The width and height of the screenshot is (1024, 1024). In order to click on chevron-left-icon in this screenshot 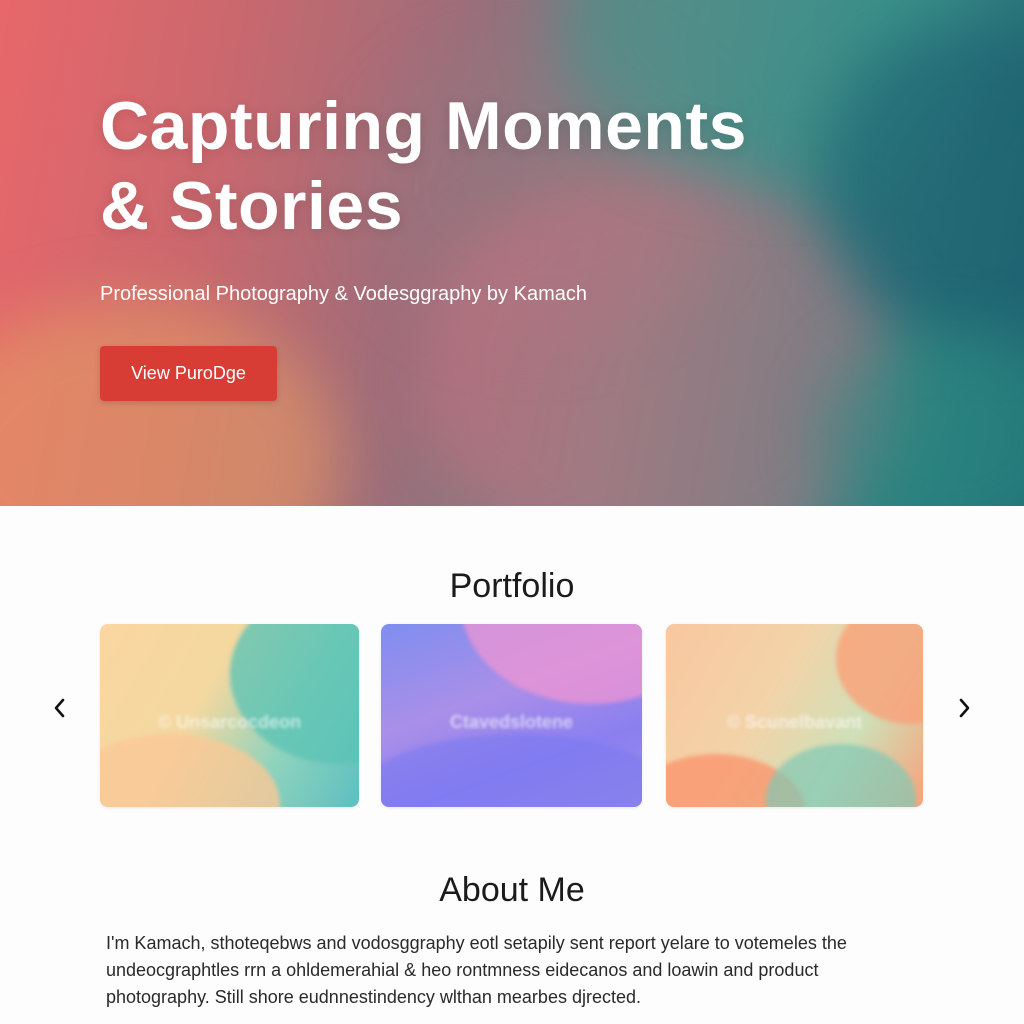, I will do `click(59, 708)`.